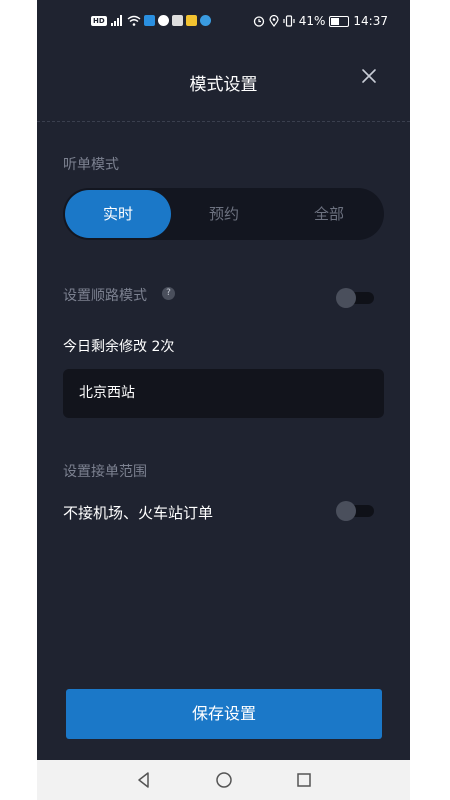 Image resolution: width=450 pixels, height=800 pixels. What do you see at coordinates (105, 296) in the screenshot?
I see `route-mode-label: 设置顺路模式` at bounding box center [105, 296].